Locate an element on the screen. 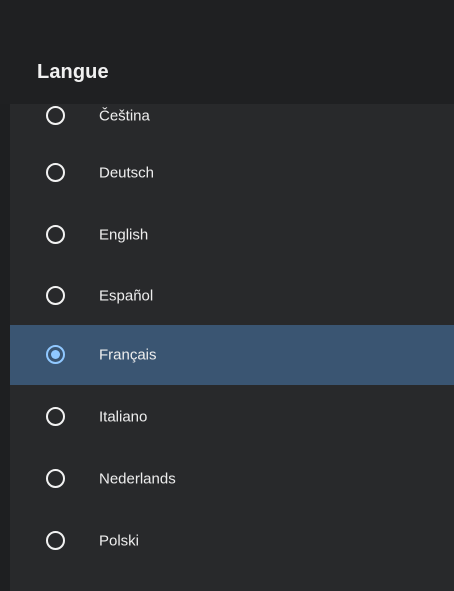 Image resolution: width=454 pixels, height=591 pixels. language-label: Italiano is located at coordinates (123, 417).